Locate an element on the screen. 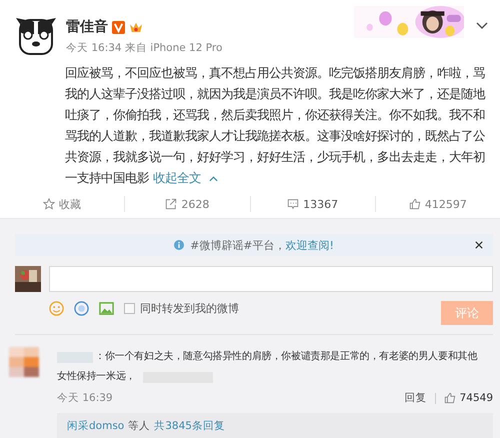 This screenshot has height=438, width=500. post-meta: 今天 16:34 来自 iPhone 12 Pro is located at coordinates (145, 48).